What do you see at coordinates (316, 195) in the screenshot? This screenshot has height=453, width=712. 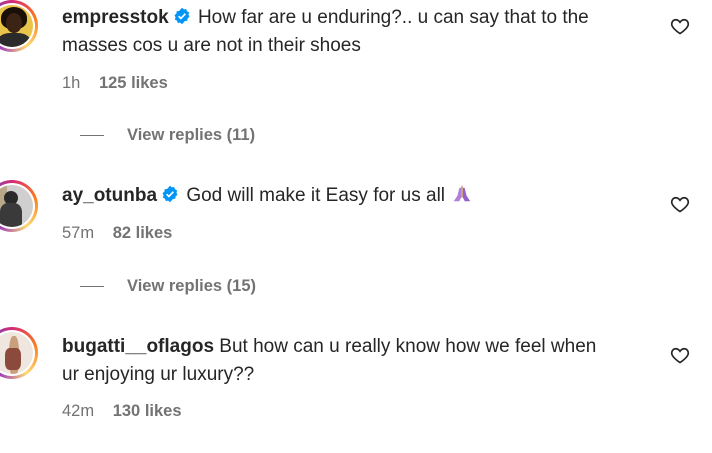 I see `comment-body: God will make it Easy for us all` at bounding box center [316, 195].